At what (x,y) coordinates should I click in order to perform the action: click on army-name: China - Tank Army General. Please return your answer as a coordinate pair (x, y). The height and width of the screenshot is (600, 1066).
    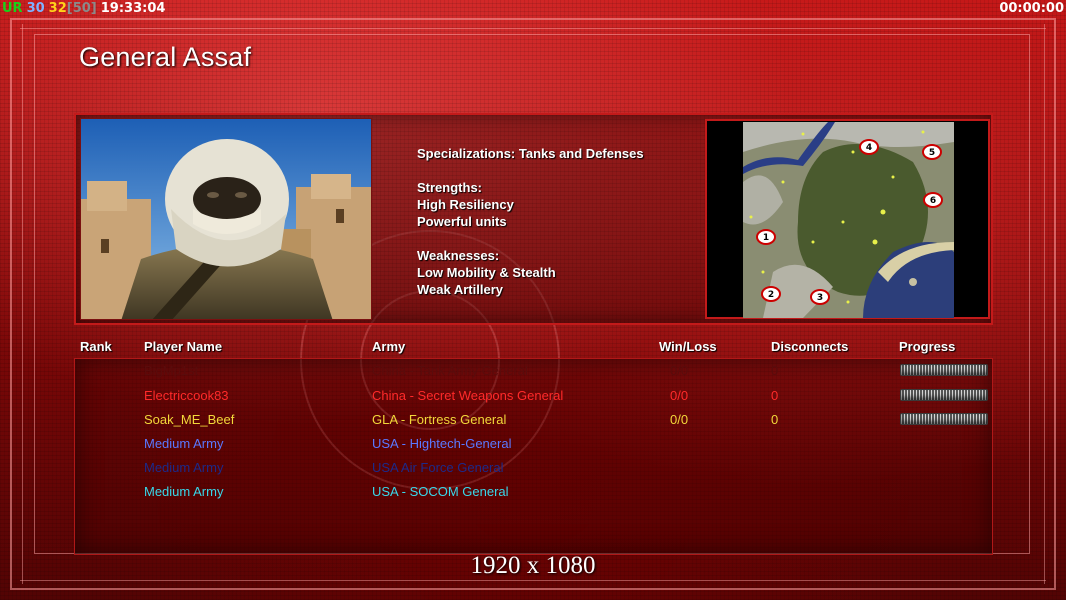
    Looking at the image, I should click on (450, 370).